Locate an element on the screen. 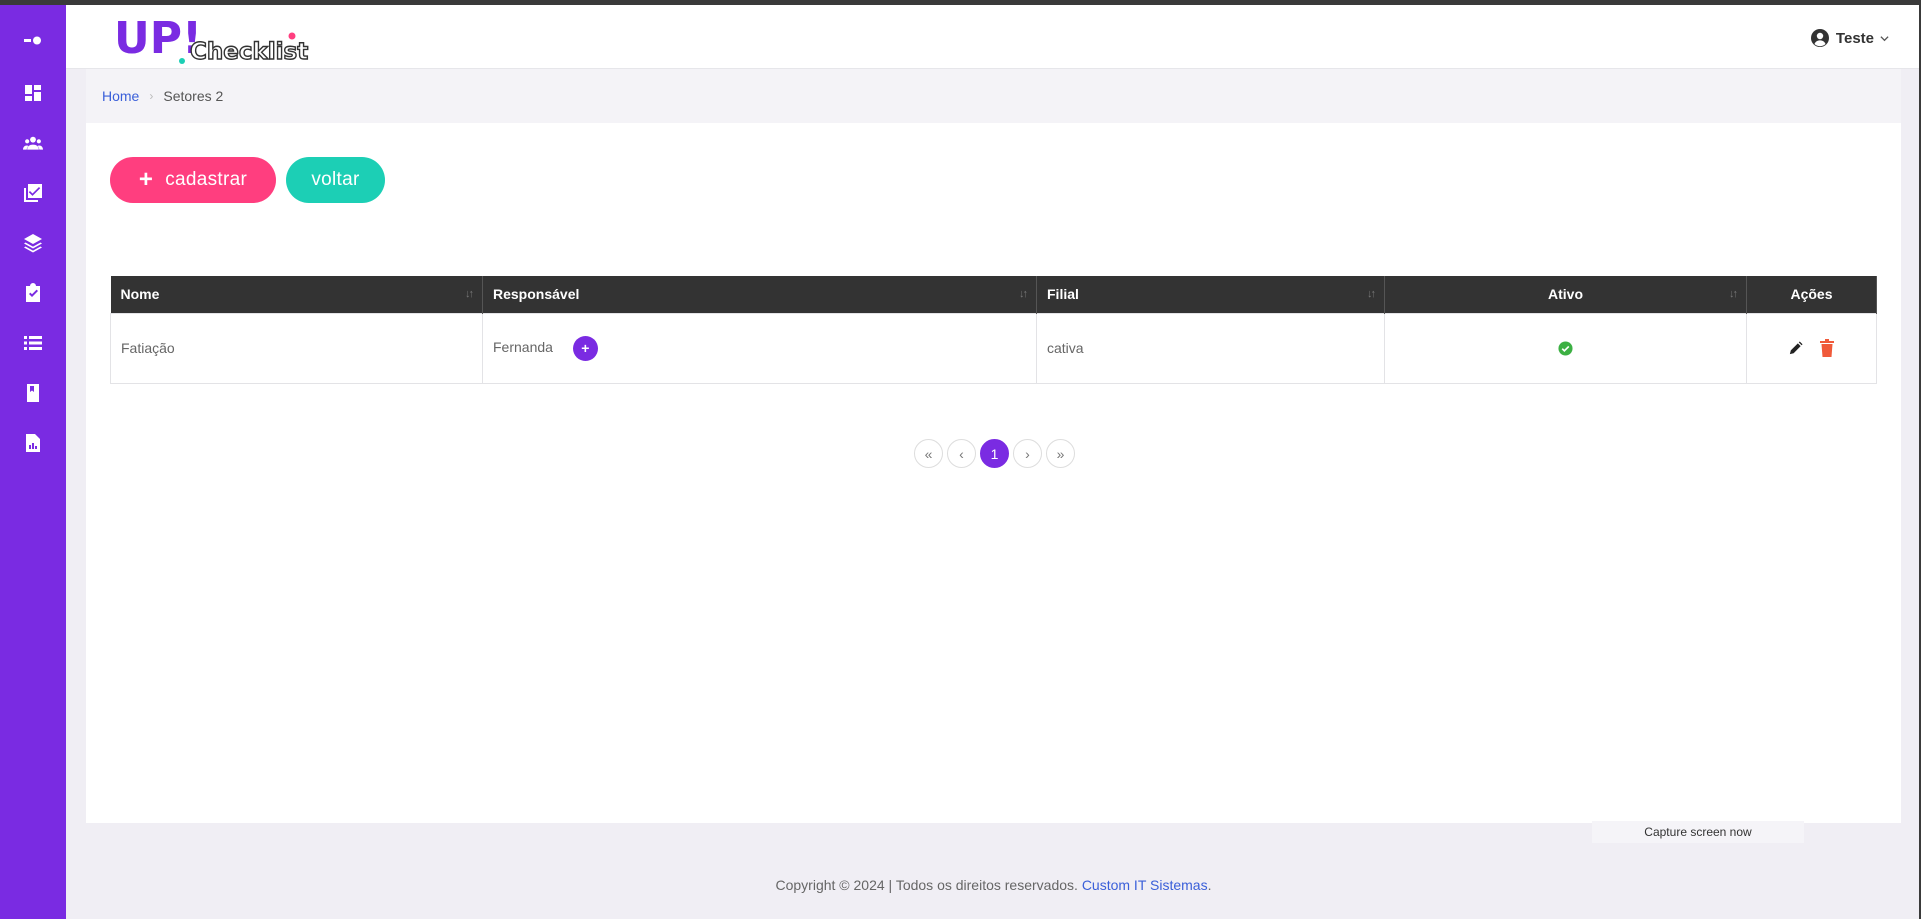 The width and height of the screenshot is (1921, 919). top-header: UP! Checklist Teste is located at coordinates (993, 37).